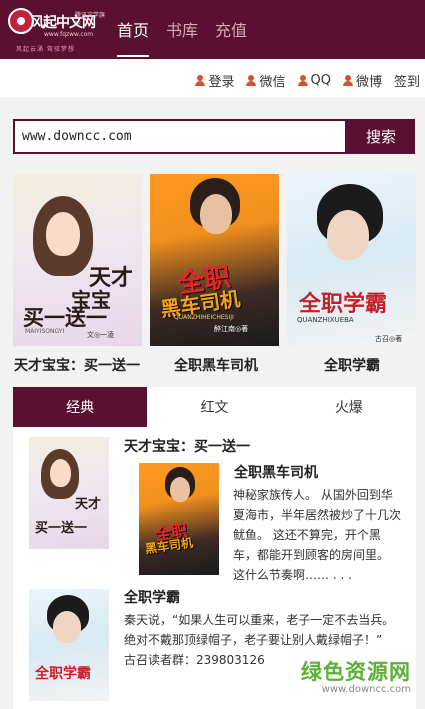 The height and width of the screenshot is (709, 425). I want to click on site-logo: 风起中文网 腾讯文学旗下 www.fqzww.com 风起云涌 驾驭梦想, so click(57, 29).